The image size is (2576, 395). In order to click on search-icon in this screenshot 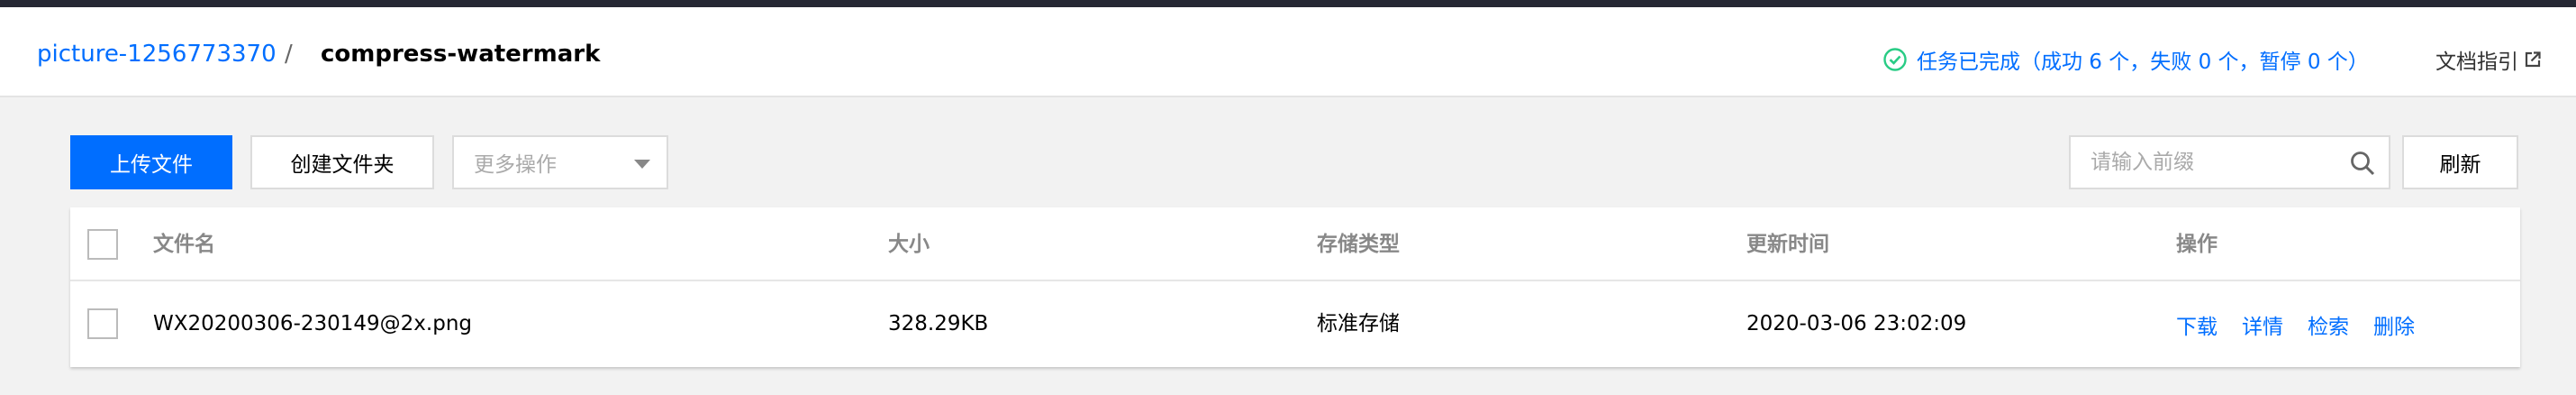, I will do `click(2362, 163)`.